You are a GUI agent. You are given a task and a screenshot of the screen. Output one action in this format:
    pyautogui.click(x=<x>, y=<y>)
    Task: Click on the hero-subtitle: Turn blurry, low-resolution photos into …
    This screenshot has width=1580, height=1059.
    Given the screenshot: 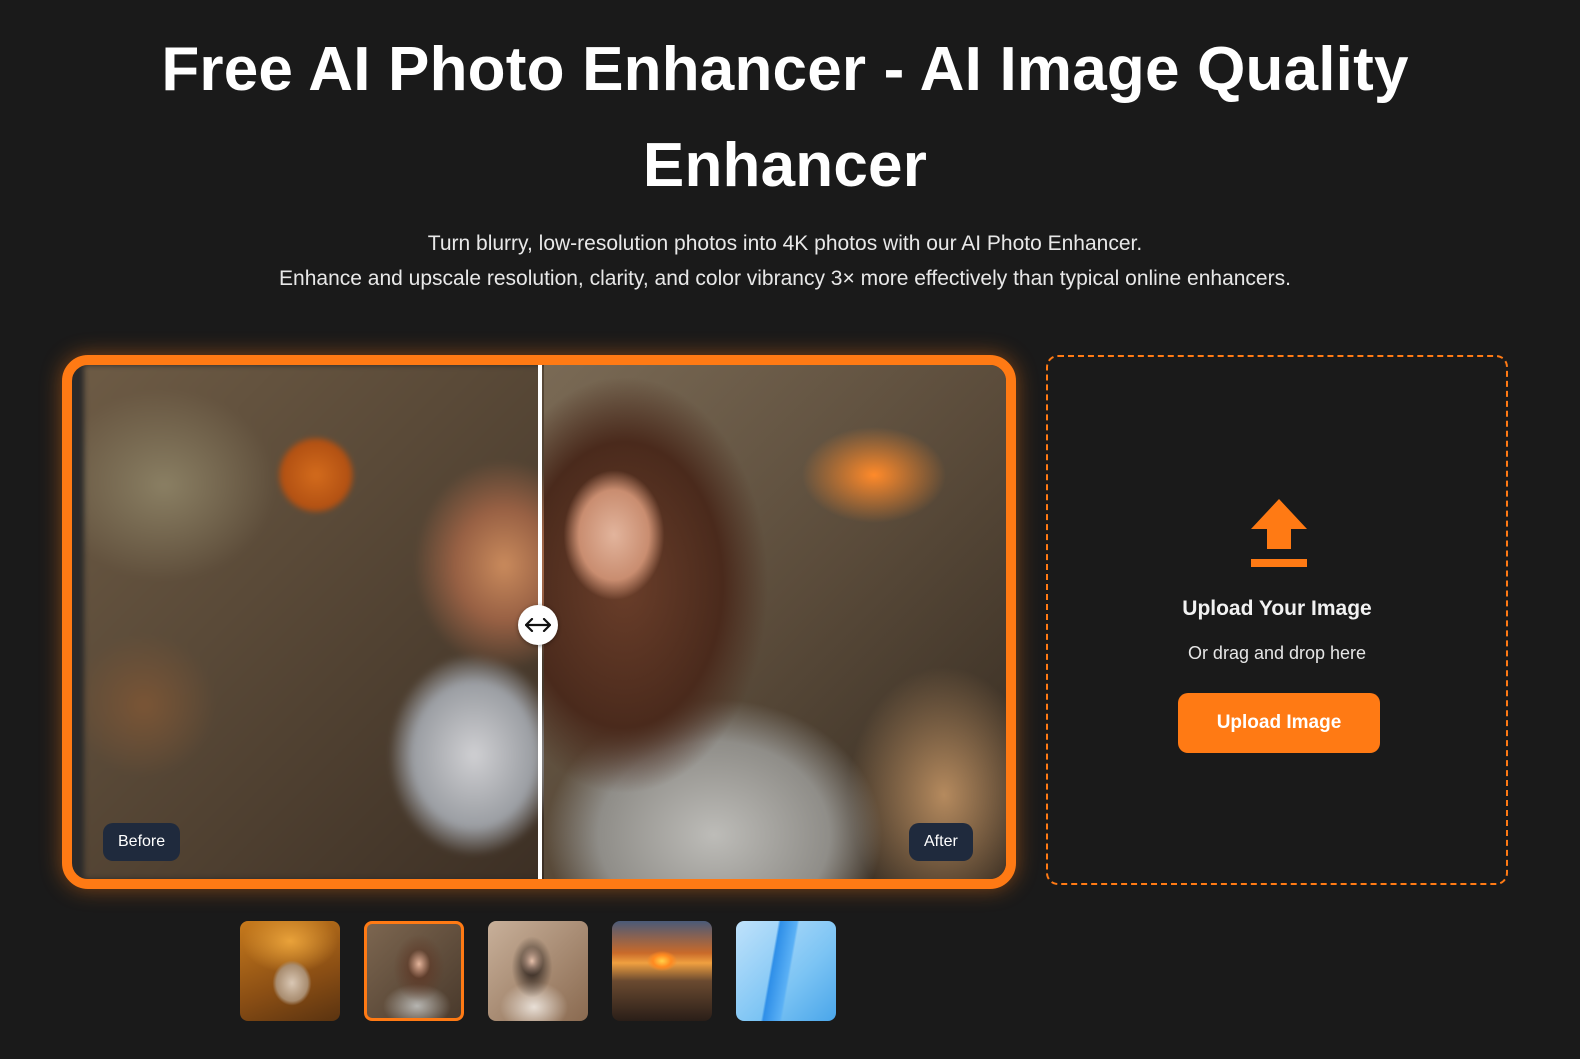 What is the action you would take?
    pyautogui.click(x=785, y=261)
    